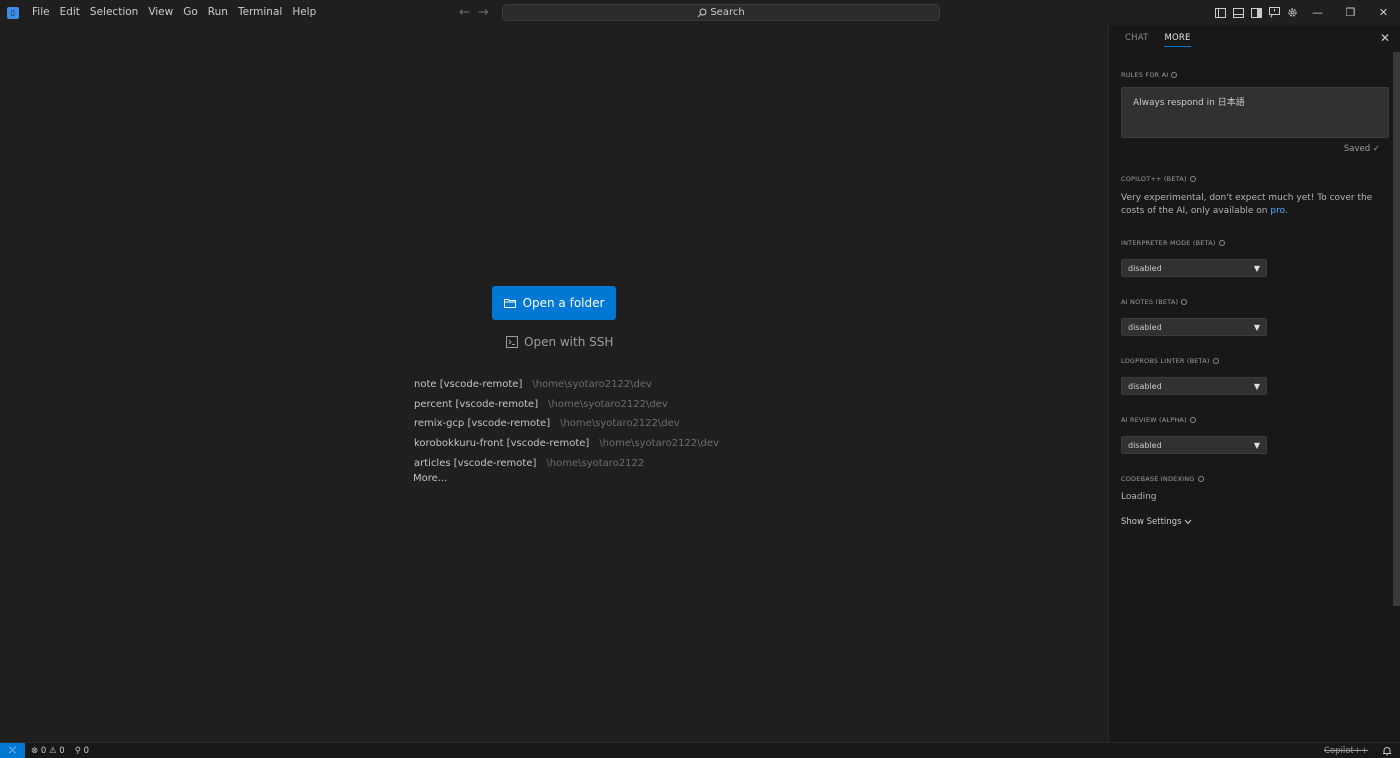  I want to click on toggle-primary-sidebar-icon, so click(1220, 12).